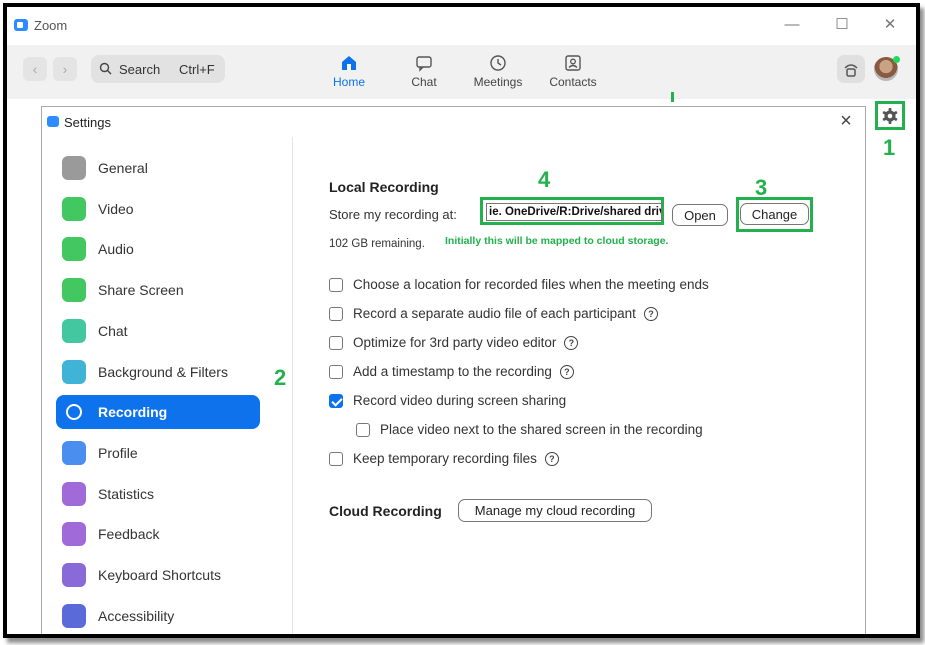 This screenshot has height=645, width=925. Describe the element at coordinates (113, 330) in the screenshot. I see `sidebar-item-label: Chat` at that location.